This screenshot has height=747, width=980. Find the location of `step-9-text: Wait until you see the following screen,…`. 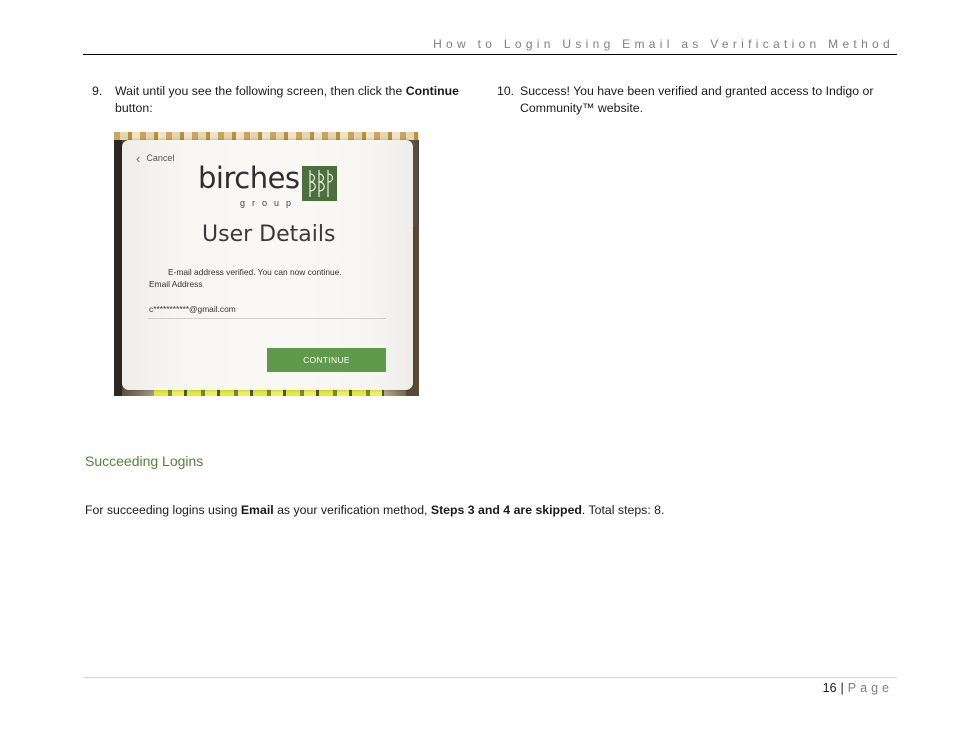

step-9-text: Wait until you see the following screen,… is located at coordinates (295, 100).